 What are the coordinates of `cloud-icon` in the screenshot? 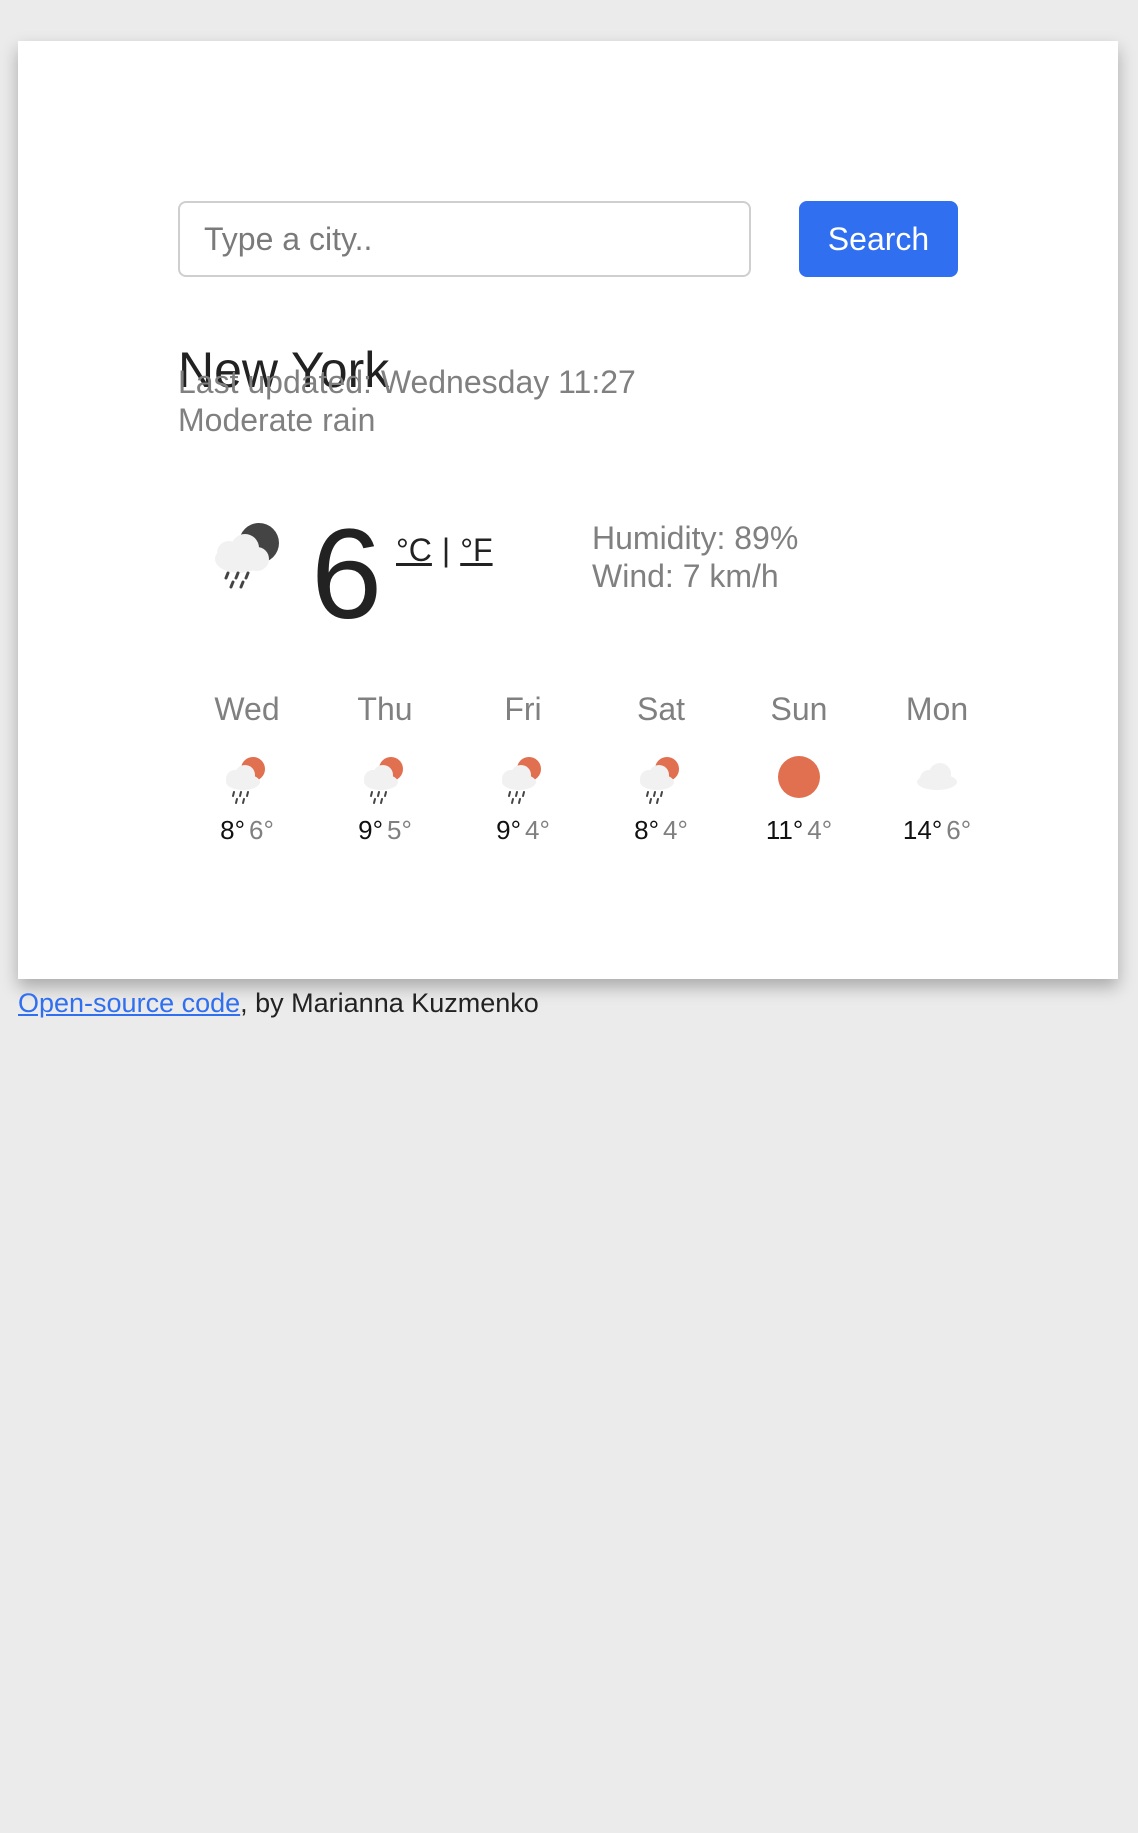 It's located at (937, 776).